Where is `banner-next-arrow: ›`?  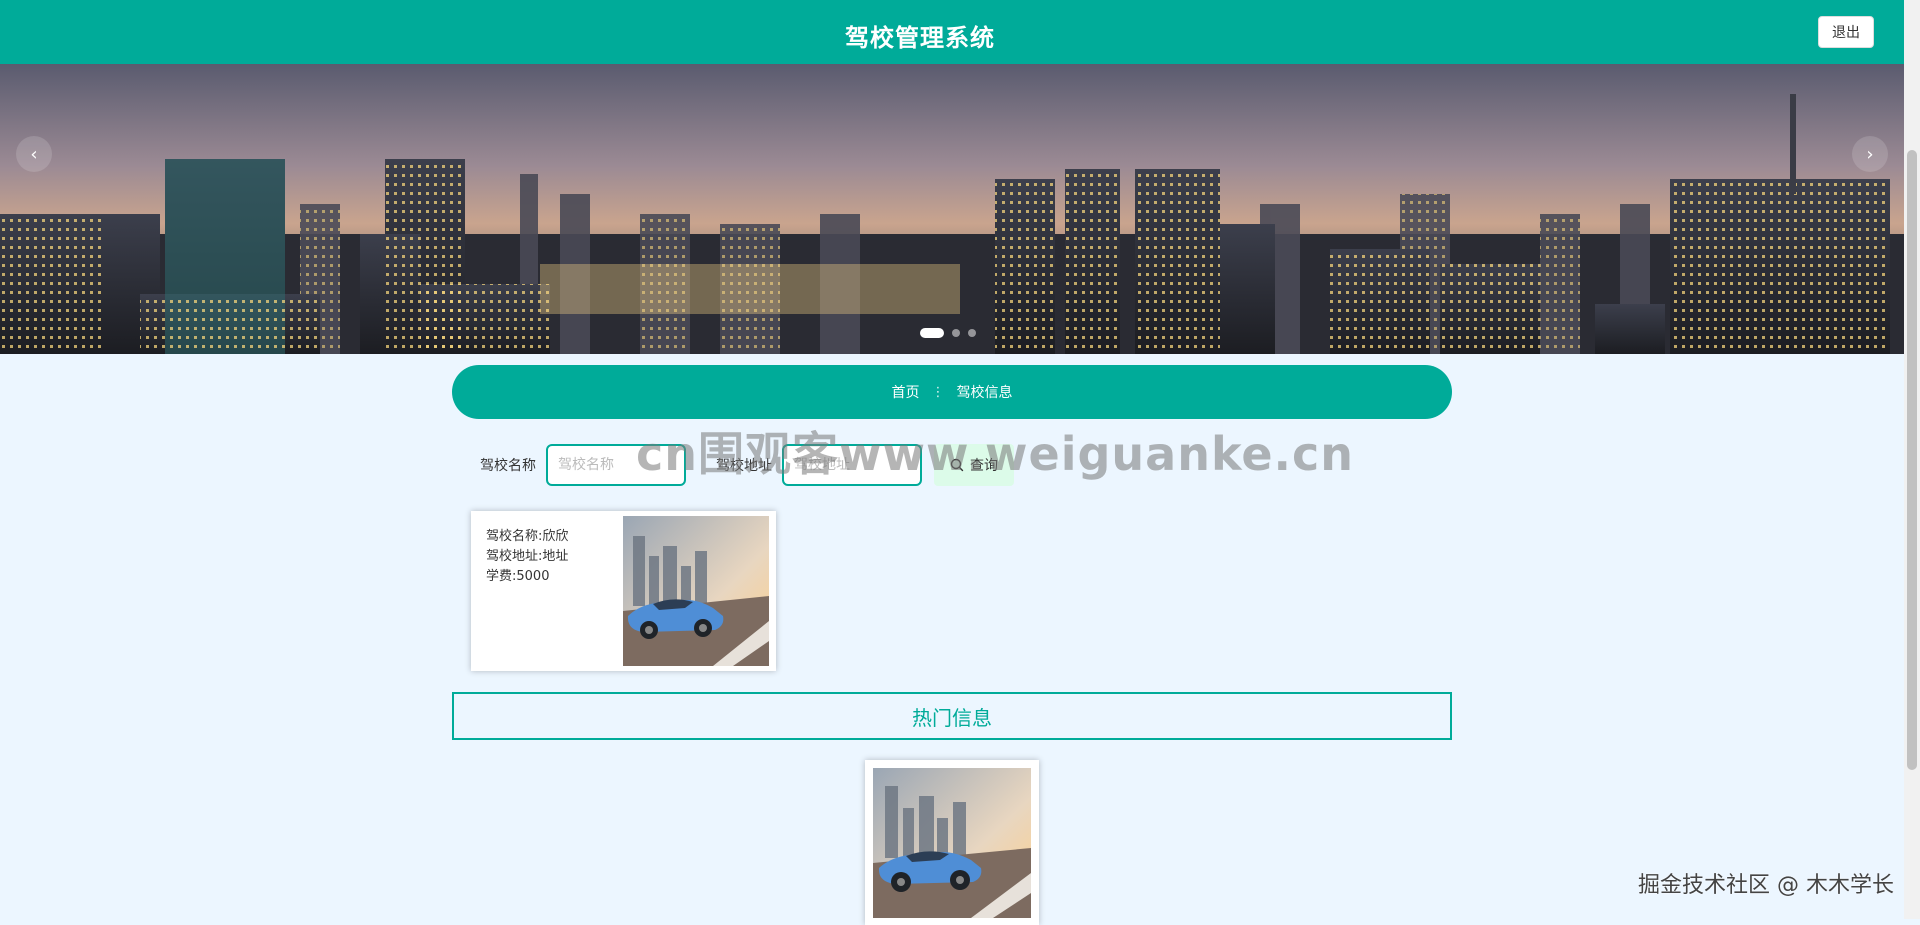 banner-next-arrow: › is located at coordinates (1870, 154).